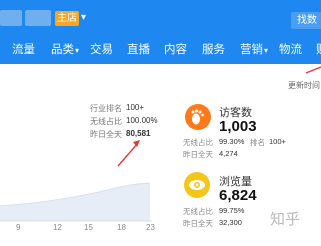 The image size is (321, 246). Describe the element at coordinates (75, 202) in the screenshot. I see `trend-area` at that location.